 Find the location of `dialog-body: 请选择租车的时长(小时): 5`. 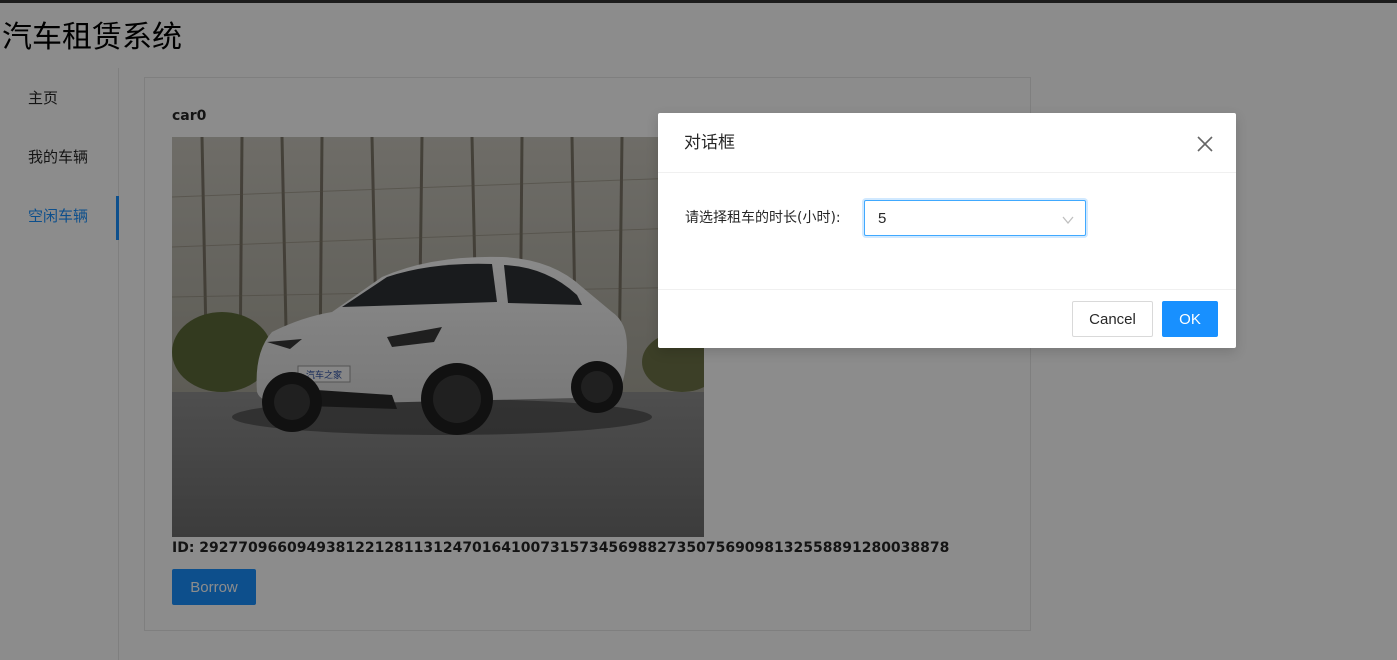

dialog-body: 请选择租车的时长(小时): 5 is located at coordinates (947, 231).